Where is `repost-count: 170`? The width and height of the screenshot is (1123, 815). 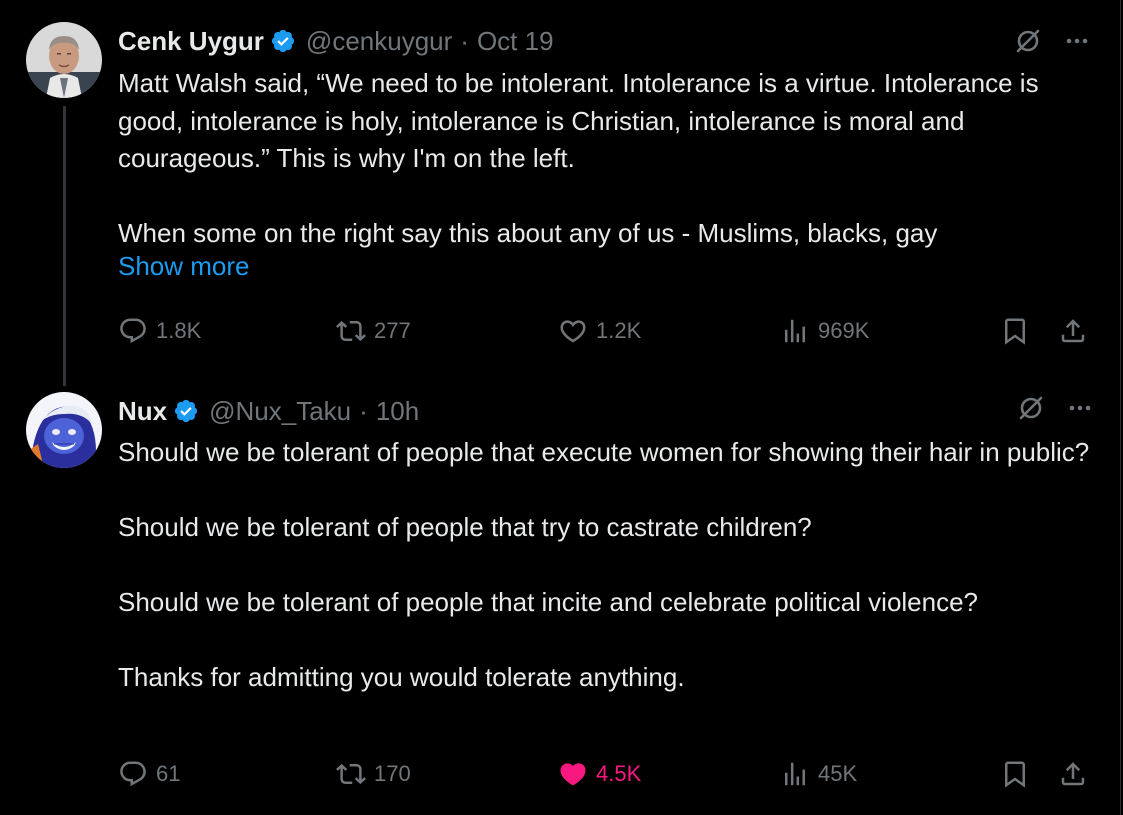
repost-count: 170 is located at coordinates (392, 773).